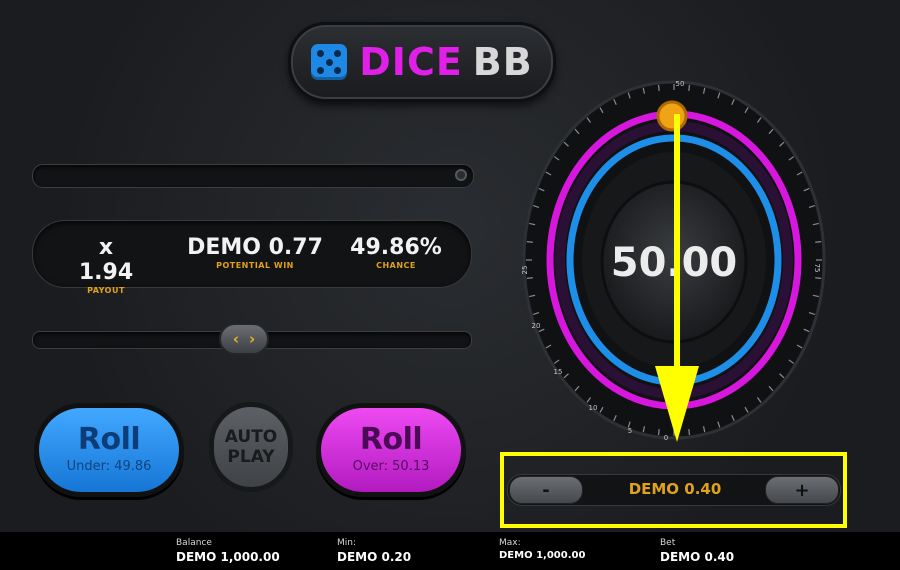 This screenshot has width=900, height=570. What do you see at coordinates (450, 551) in the screenshot?
I see `footer-bar` at bounding box center [450, 551].